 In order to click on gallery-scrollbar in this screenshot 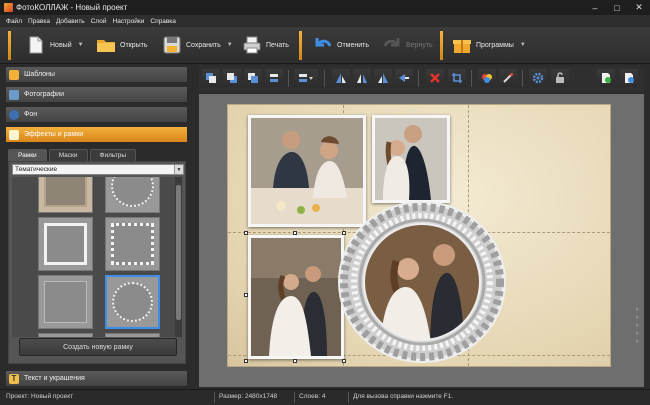, I will do `click(178, 257)`.